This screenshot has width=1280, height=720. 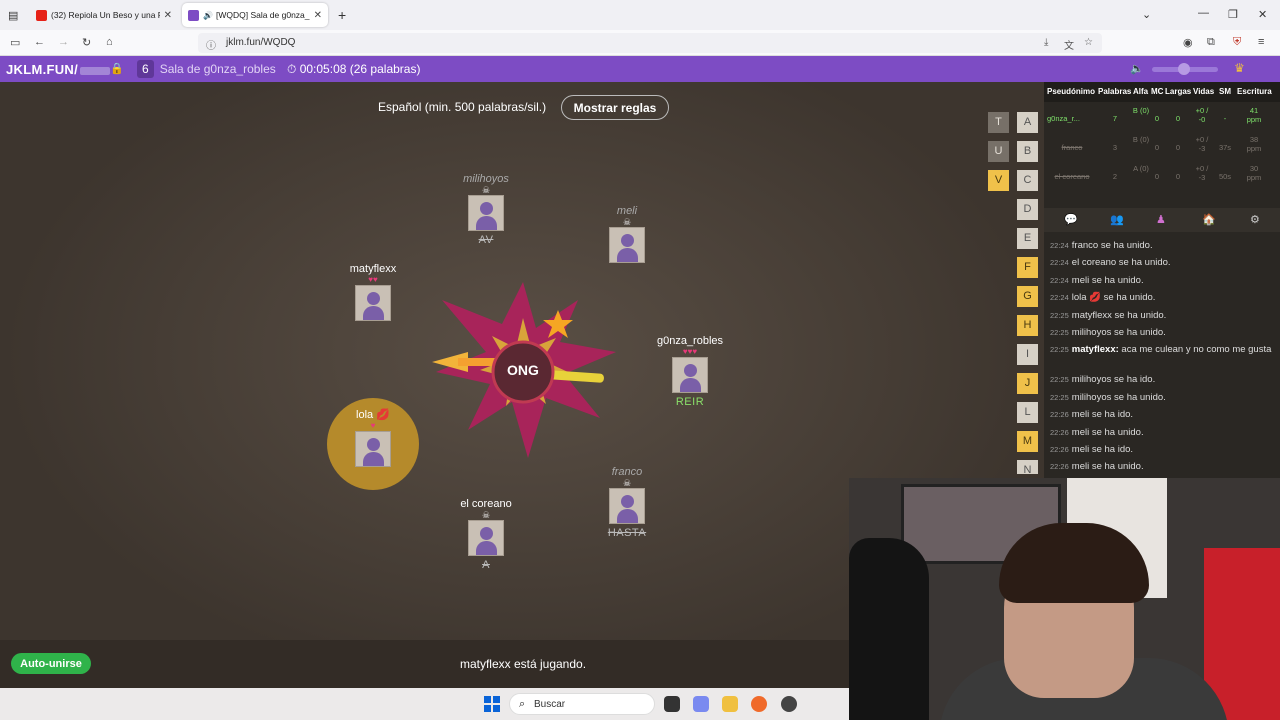 What do you see at coordinates (41, 15) in the screenshot?
I see `youtube-icon` at bounding box center [41, 15].